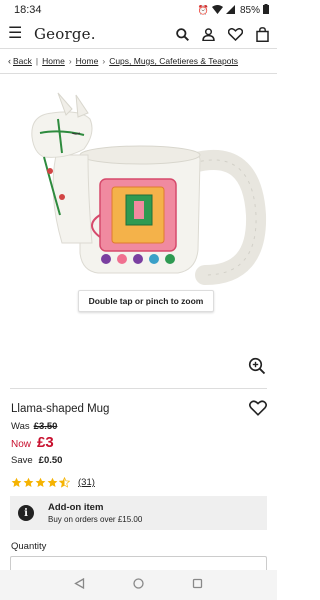 This screenshot has height=600, width=320. Describe the element at coordinates (87, 61) in the screenshot. I see `breadcrumb-home-link-2: Home` at that location.